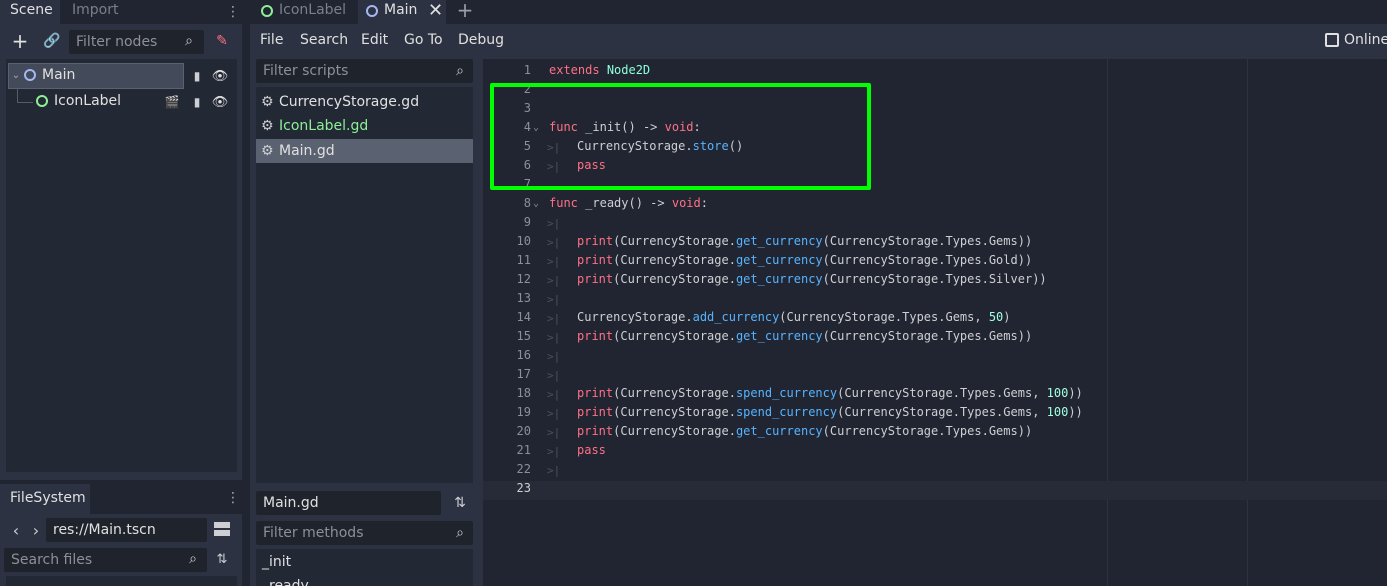  I want to click on back-arrow-icon: ‹, so click(16, 530).